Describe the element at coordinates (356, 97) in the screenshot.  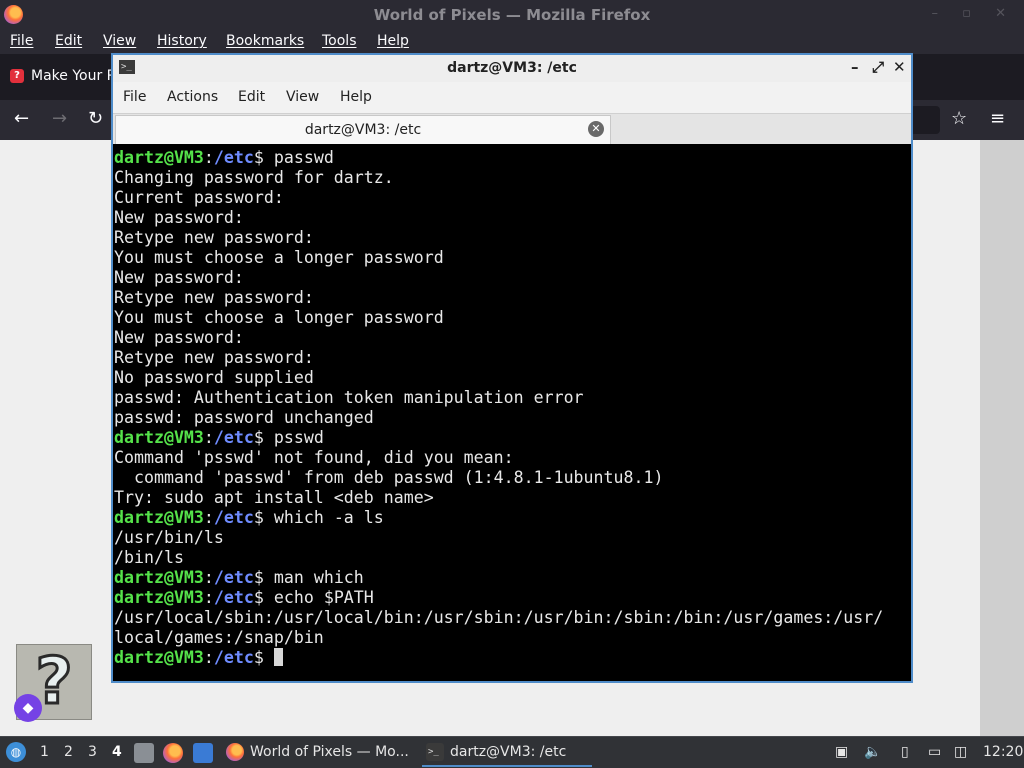
I see `terminal-menu-help: Help` at that location.